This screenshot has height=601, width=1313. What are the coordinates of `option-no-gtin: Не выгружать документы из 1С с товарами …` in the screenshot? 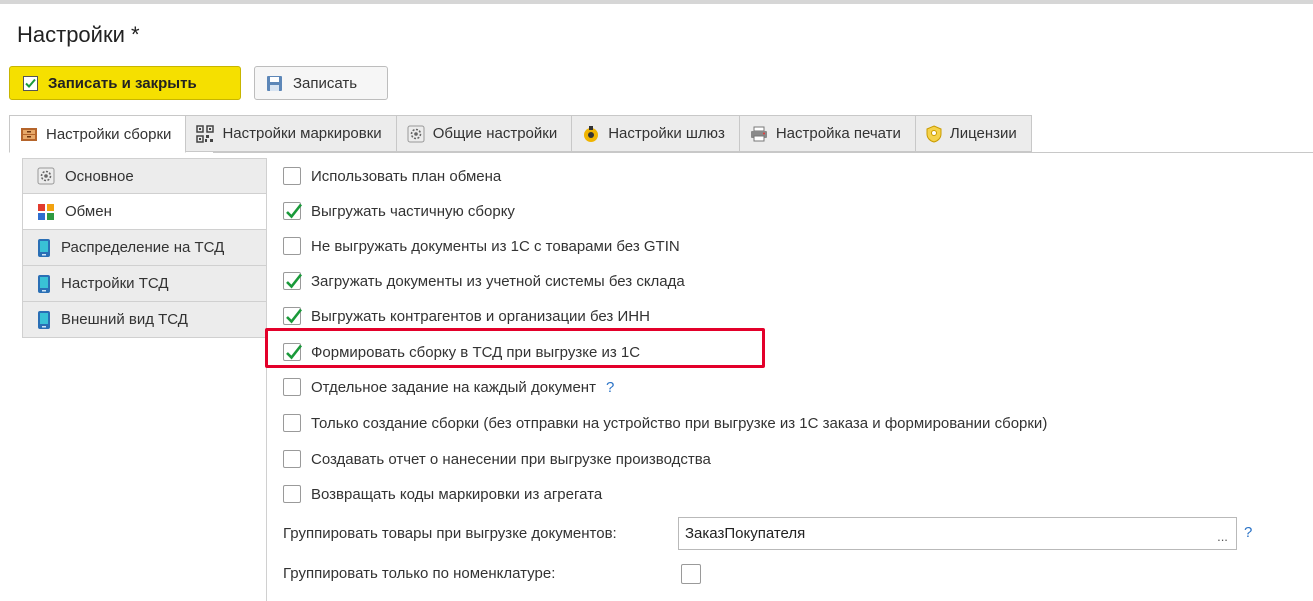 It's located at (481, 246).